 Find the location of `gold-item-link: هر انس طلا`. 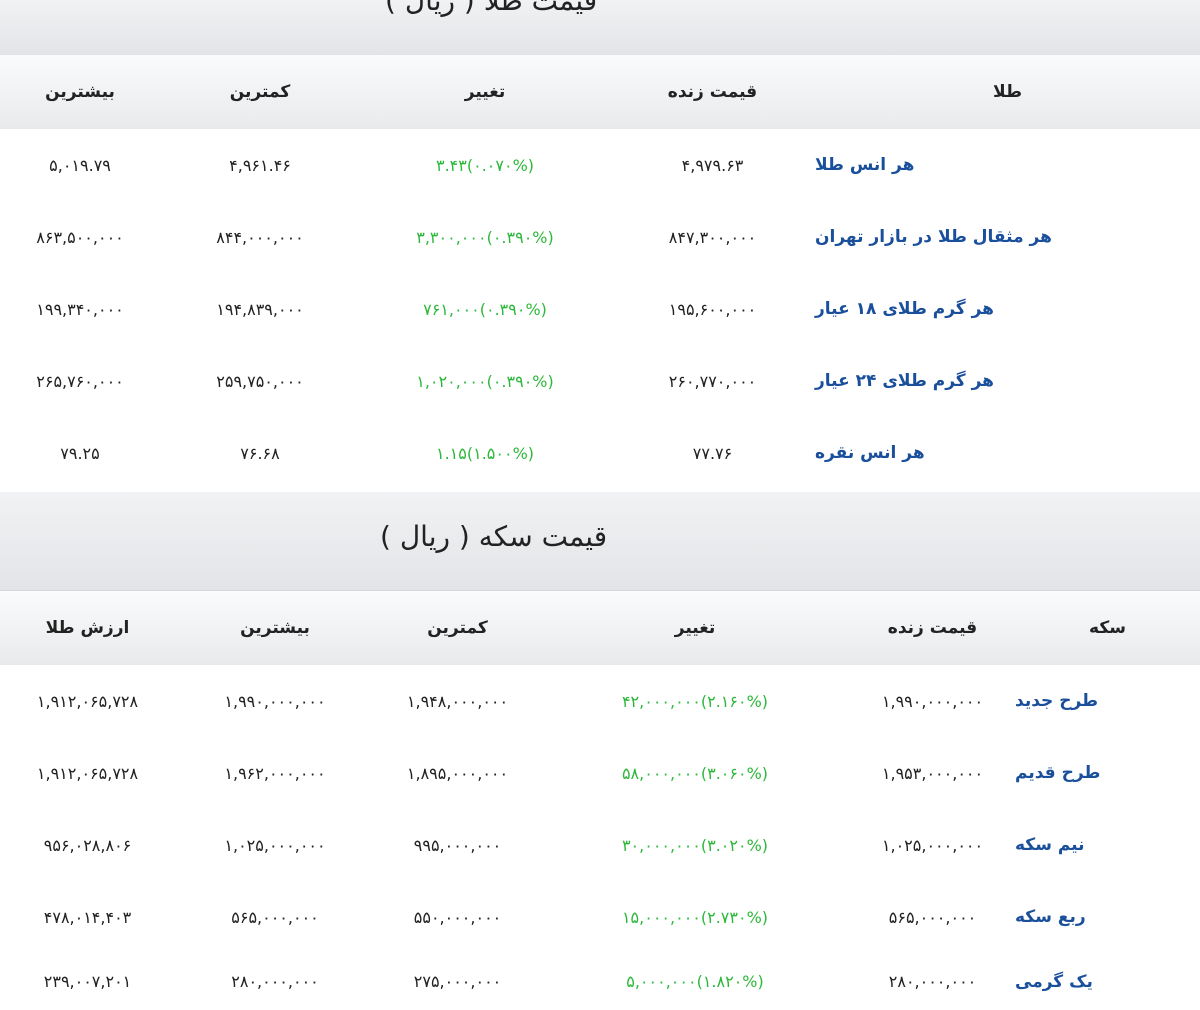

gold-item-link: هر انس طلا is located at coordinates (1007, 165).